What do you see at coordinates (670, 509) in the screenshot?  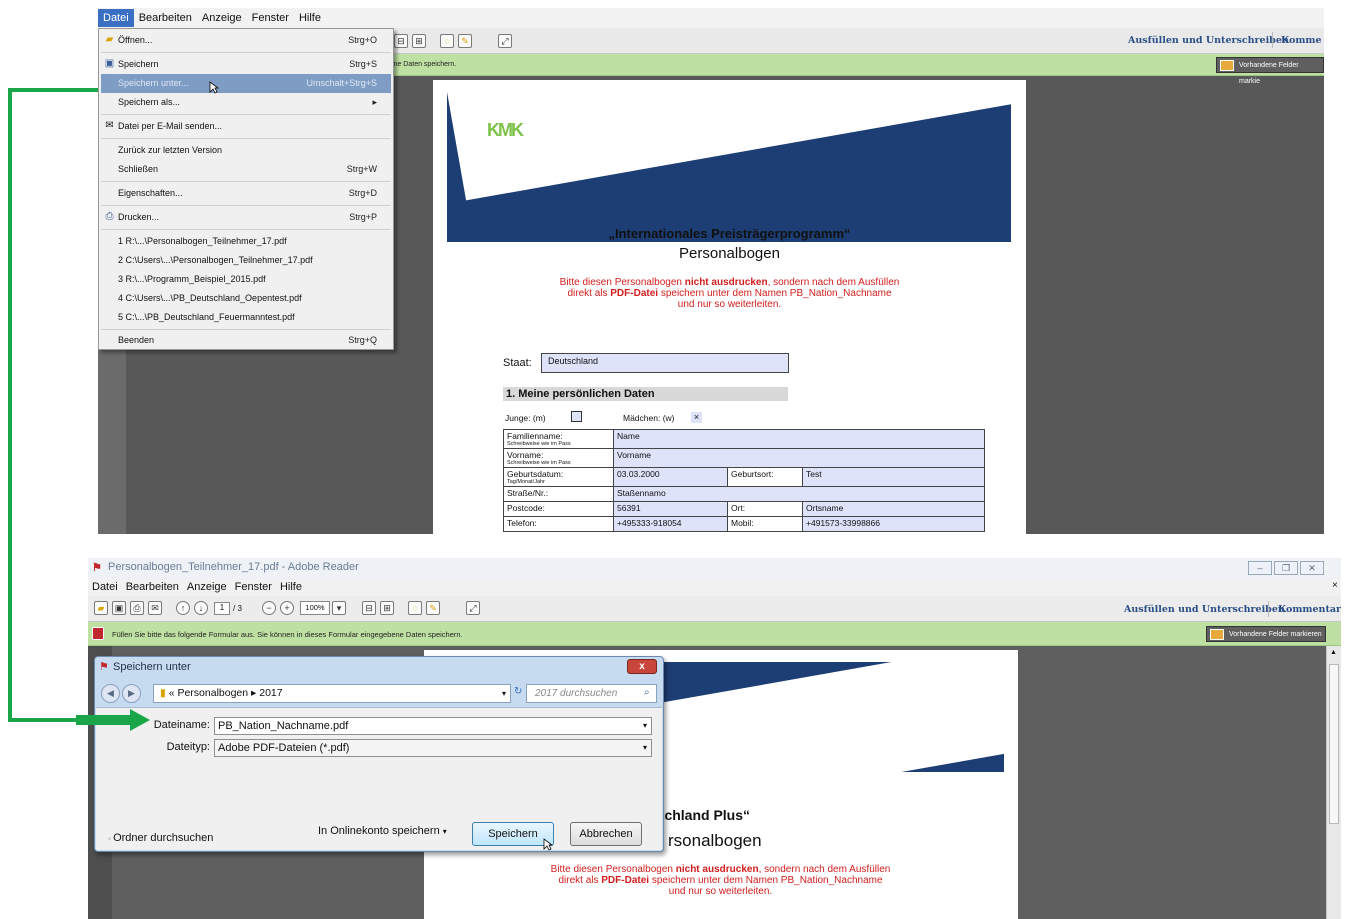 I see `postcode-field: 56391` at bounding box center [670, 509].